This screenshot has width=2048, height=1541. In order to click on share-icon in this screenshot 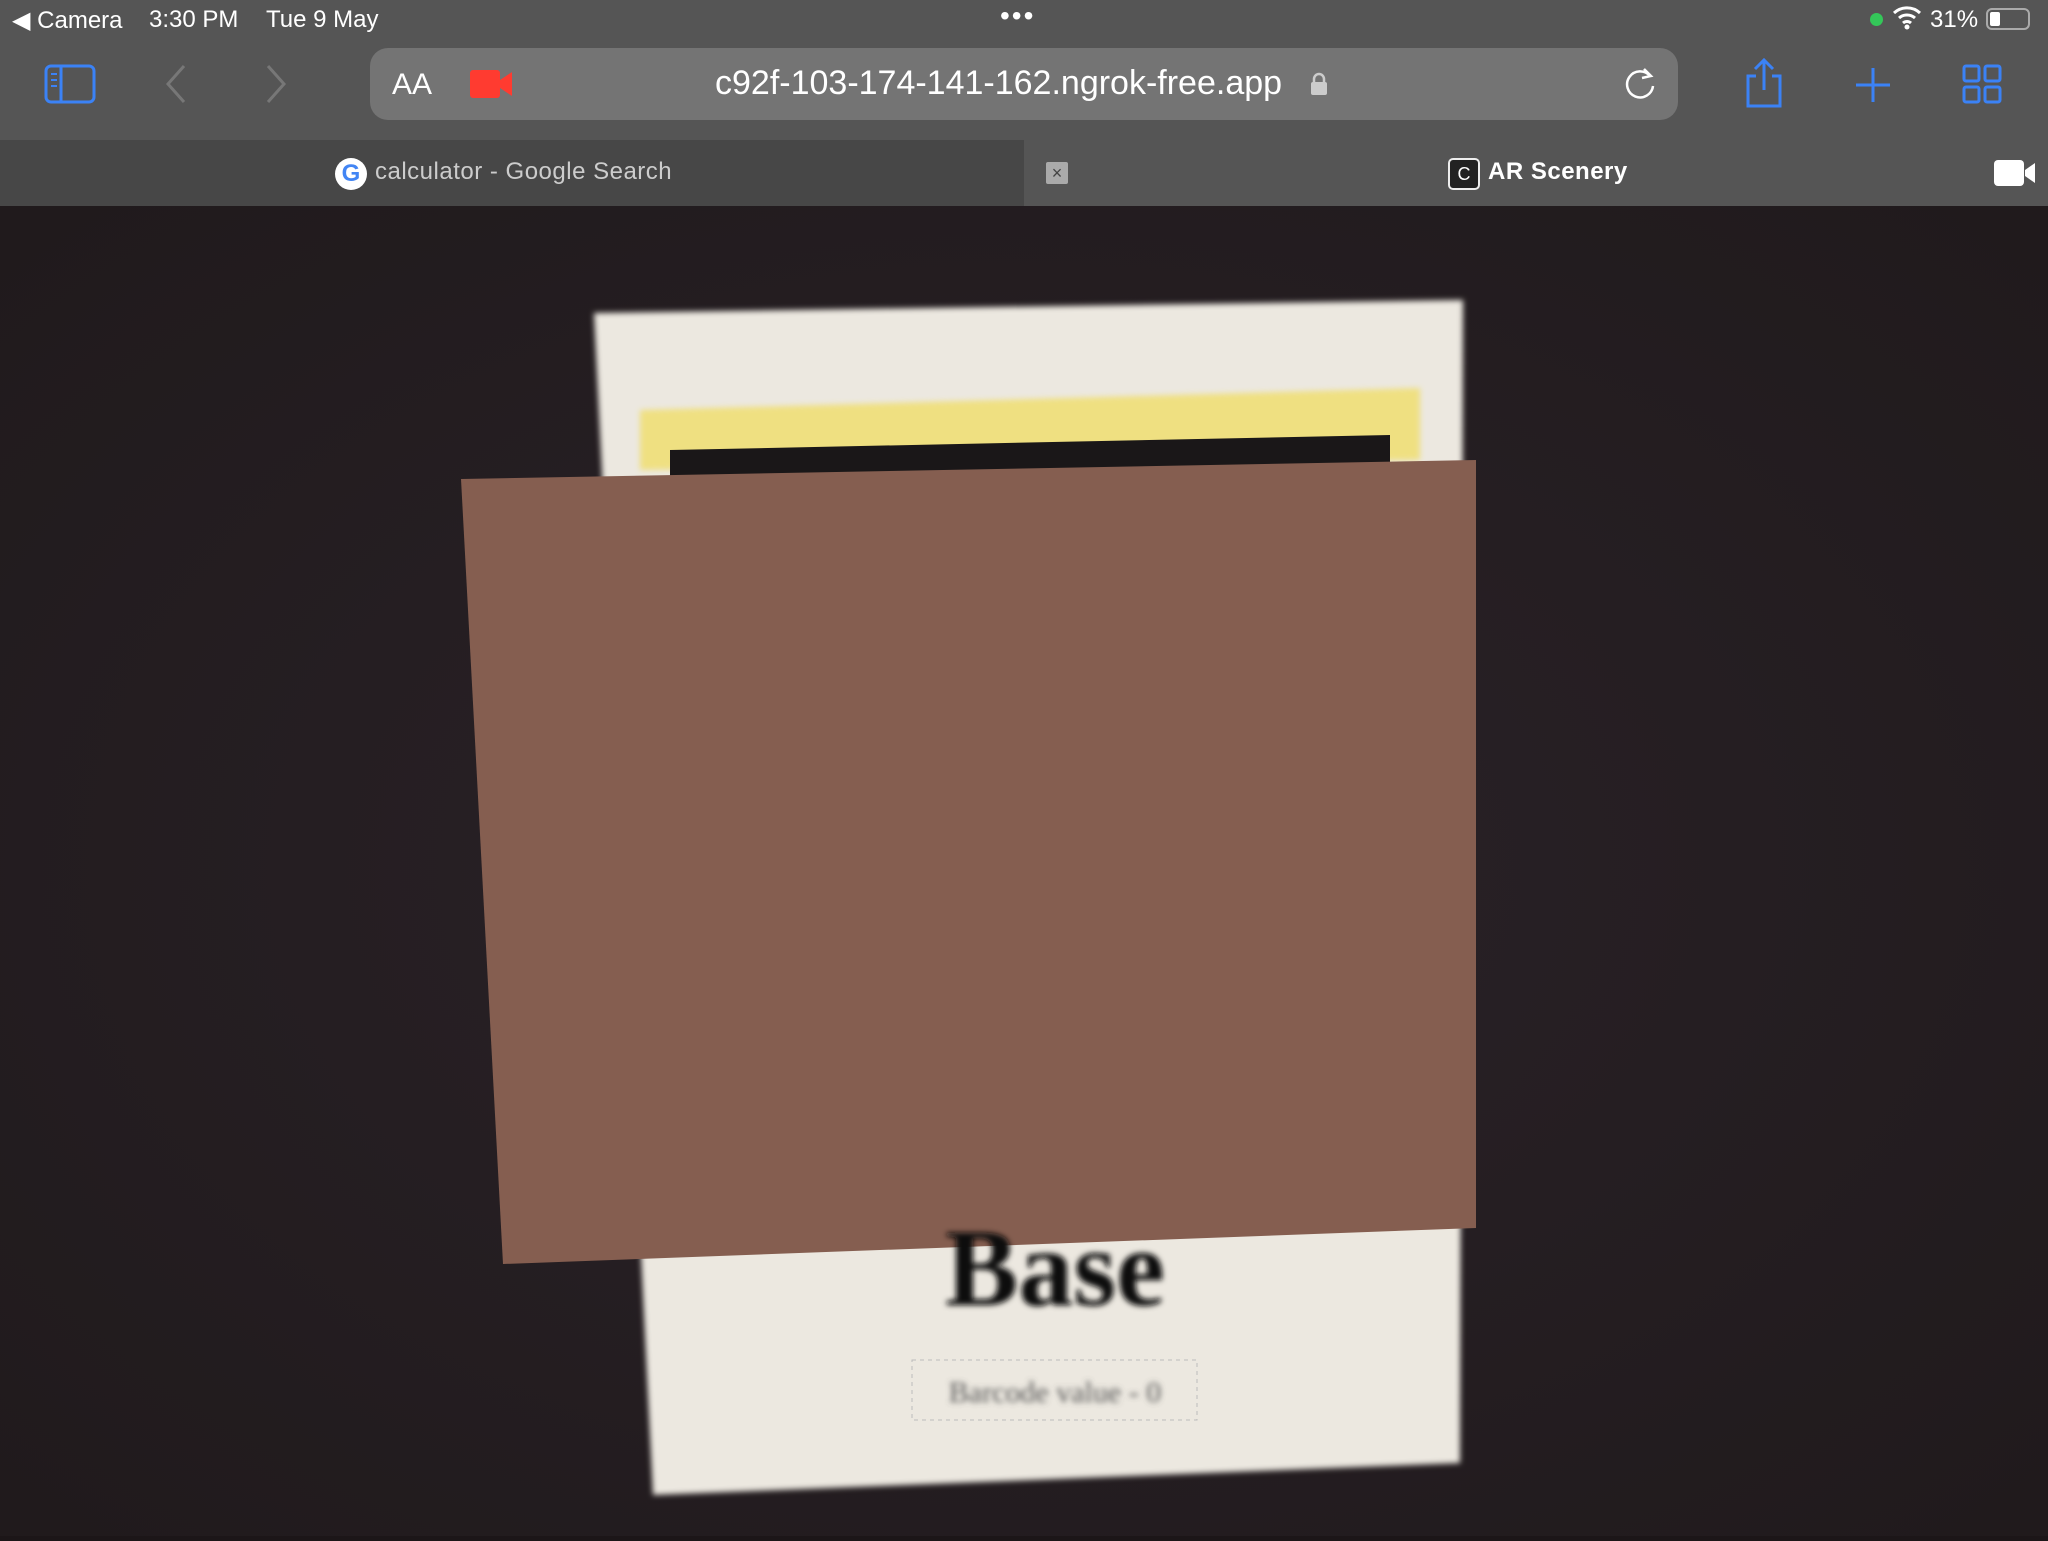, I will do `click(1764, 85)`.